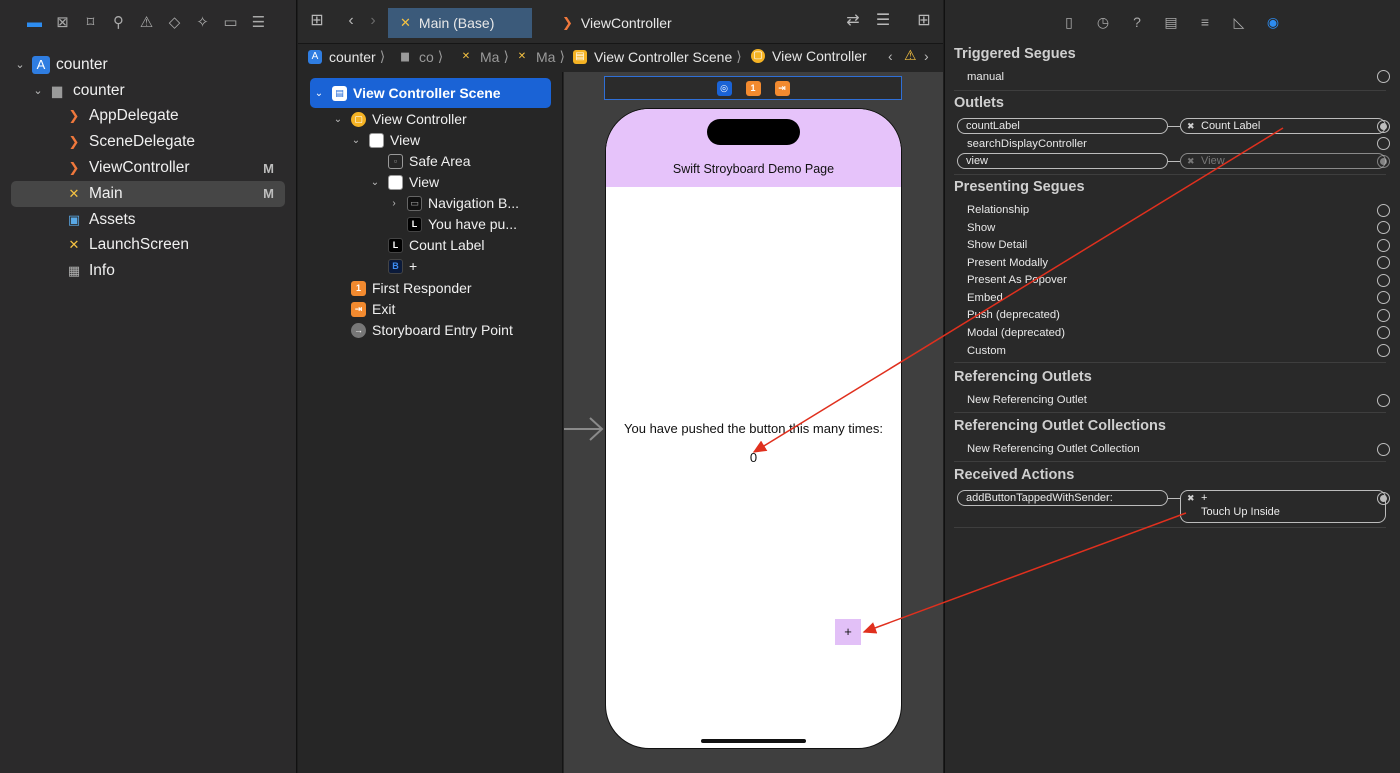 Image resolution: width=1400 pixels, height=773 pixels. Describe the element at coordinates (466, 56) in the screenshot. I see `storyboard-icon: ✕` at that location.